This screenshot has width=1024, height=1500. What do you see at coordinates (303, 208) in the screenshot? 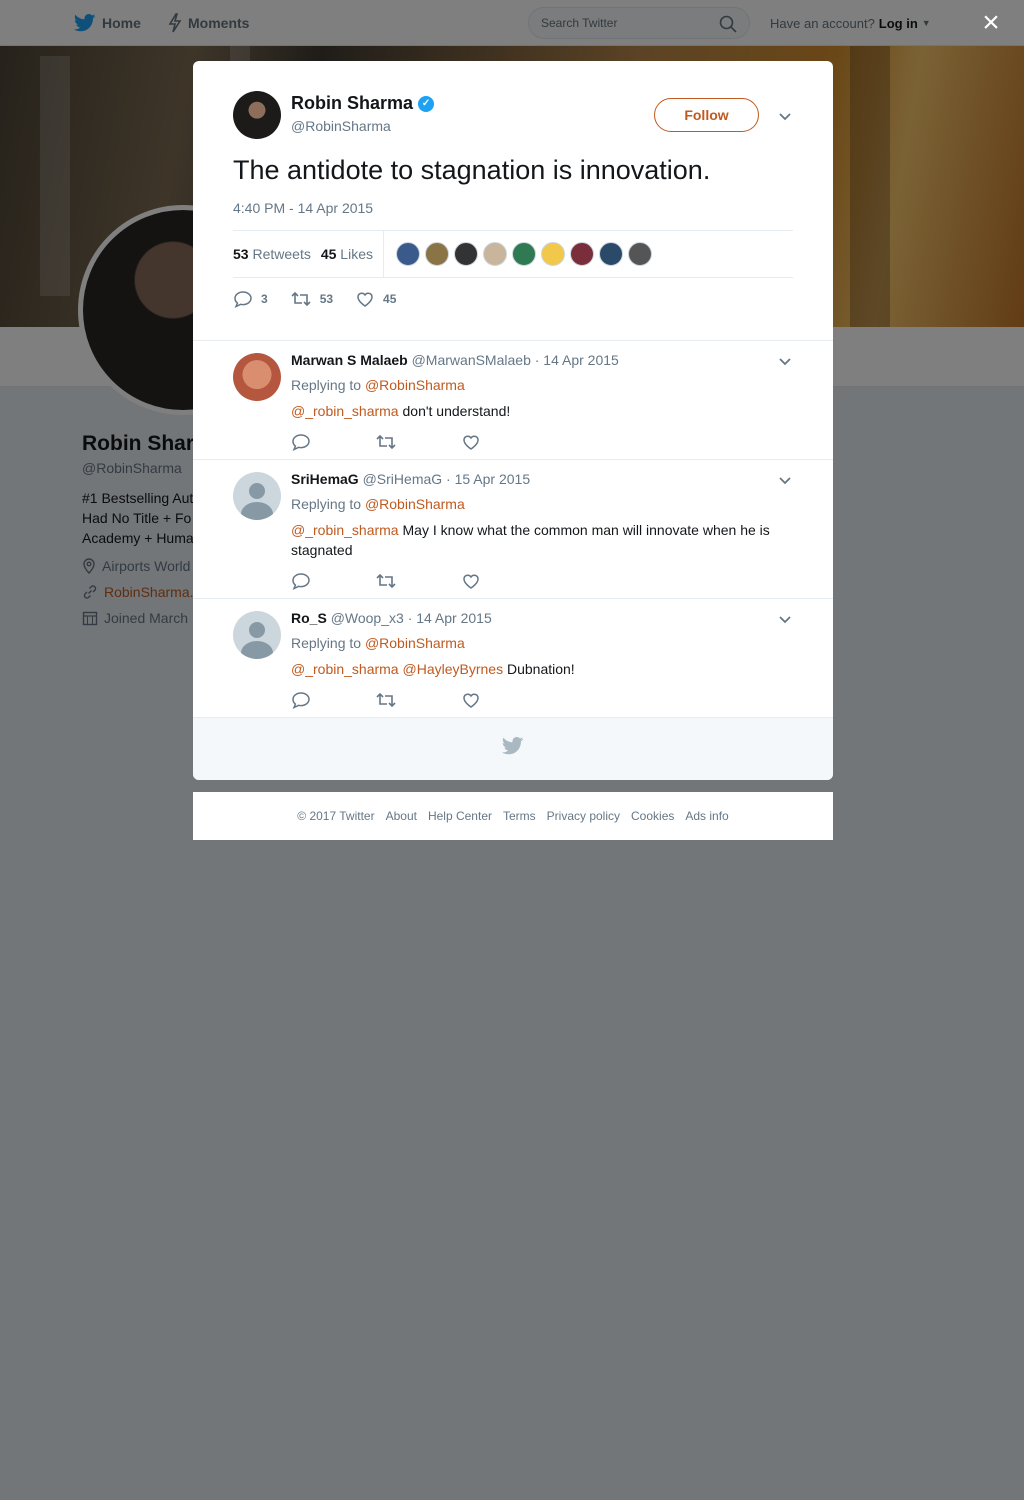
I see `tweet-timestamp: 4:40 PM - 14 Apr 2015` at bounding box center [303, 208].